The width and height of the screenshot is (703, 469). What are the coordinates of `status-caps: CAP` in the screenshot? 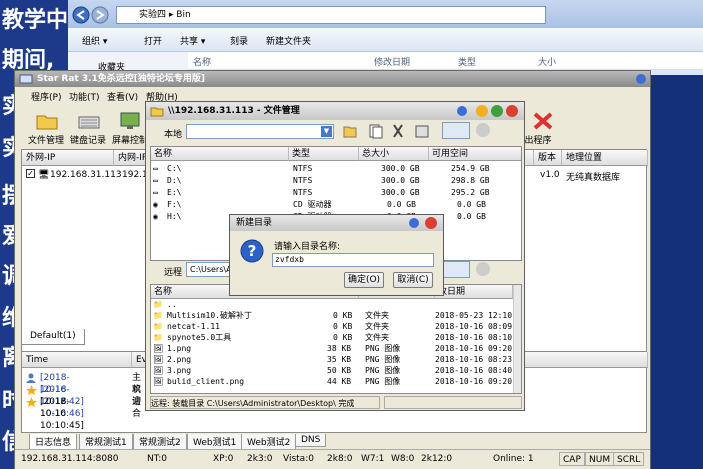 It's located at (572, 459).